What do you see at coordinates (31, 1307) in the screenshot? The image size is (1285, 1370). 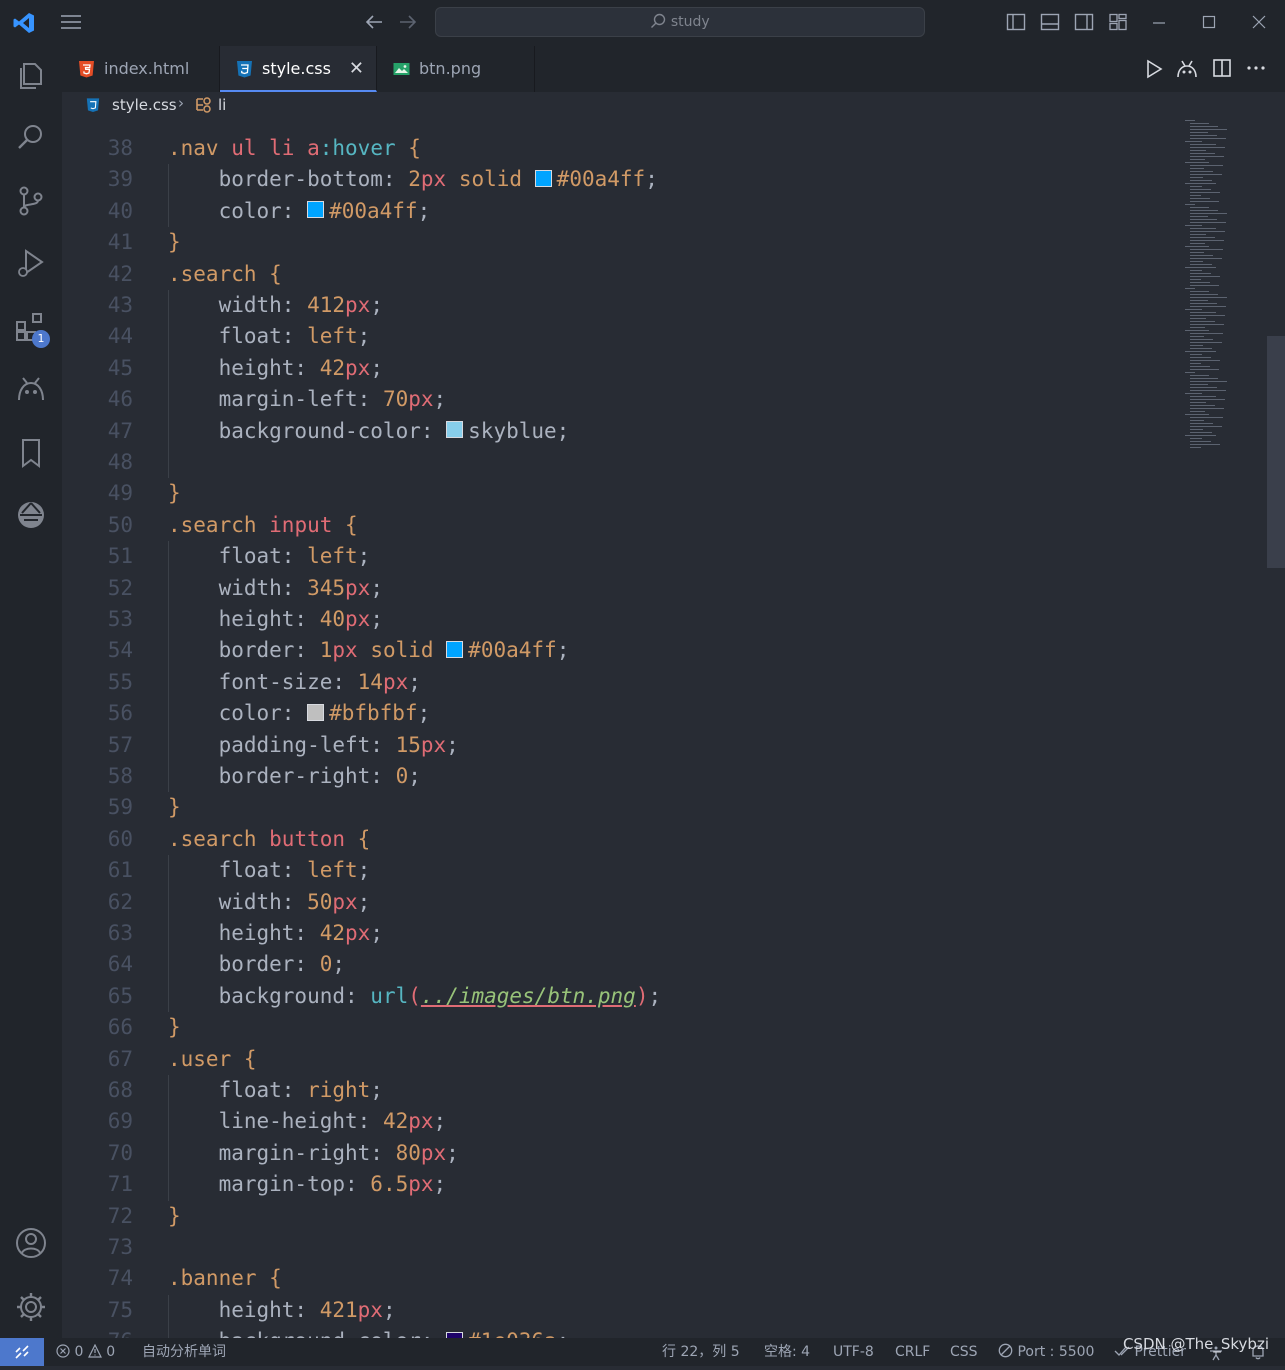 I see `settings-gear-icon` at bounding box center [31, 1307].